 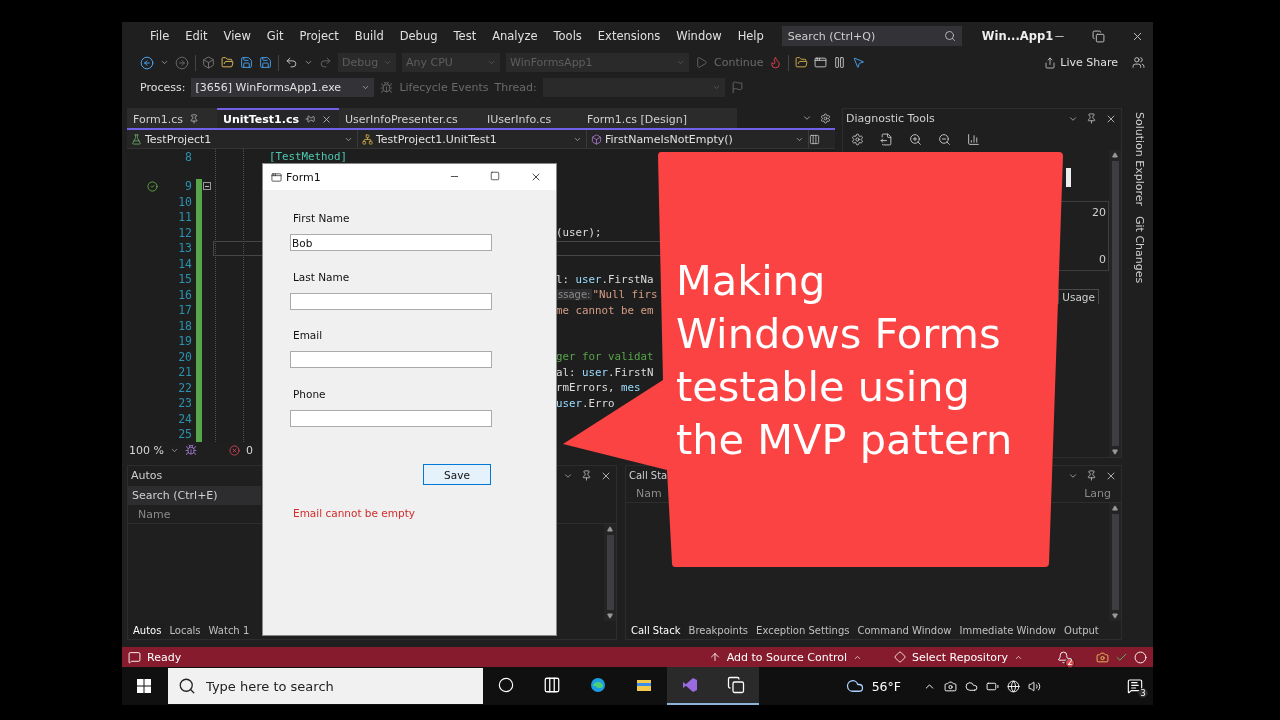 I want to click on axis-label: 0, so click(x=1102, y=259).